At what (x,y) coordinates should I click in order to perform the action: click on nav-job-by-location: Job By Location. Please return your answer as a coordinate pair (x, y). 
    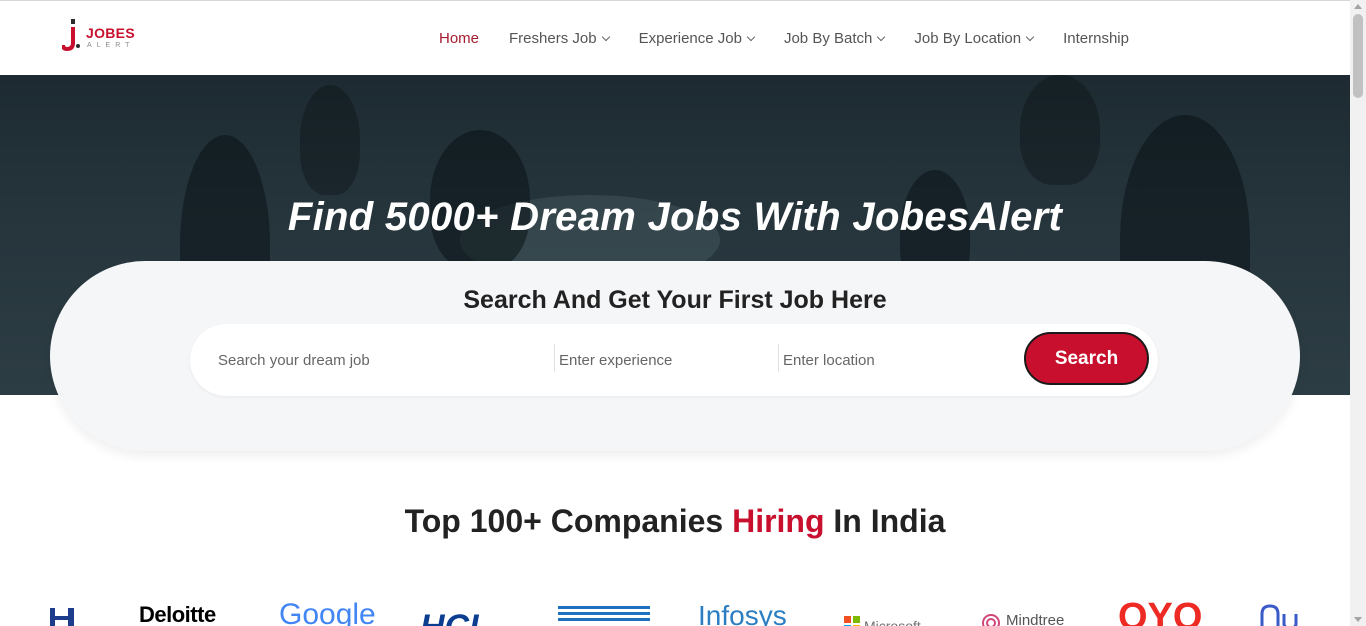
    Looking at the image, I should click on (974, 38).